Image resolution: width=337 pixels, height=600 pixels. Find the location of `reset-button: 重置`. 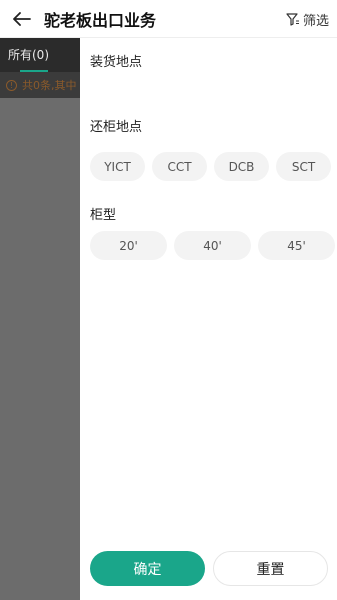

reset-button: 重置 is located at coordinates (270, 568).